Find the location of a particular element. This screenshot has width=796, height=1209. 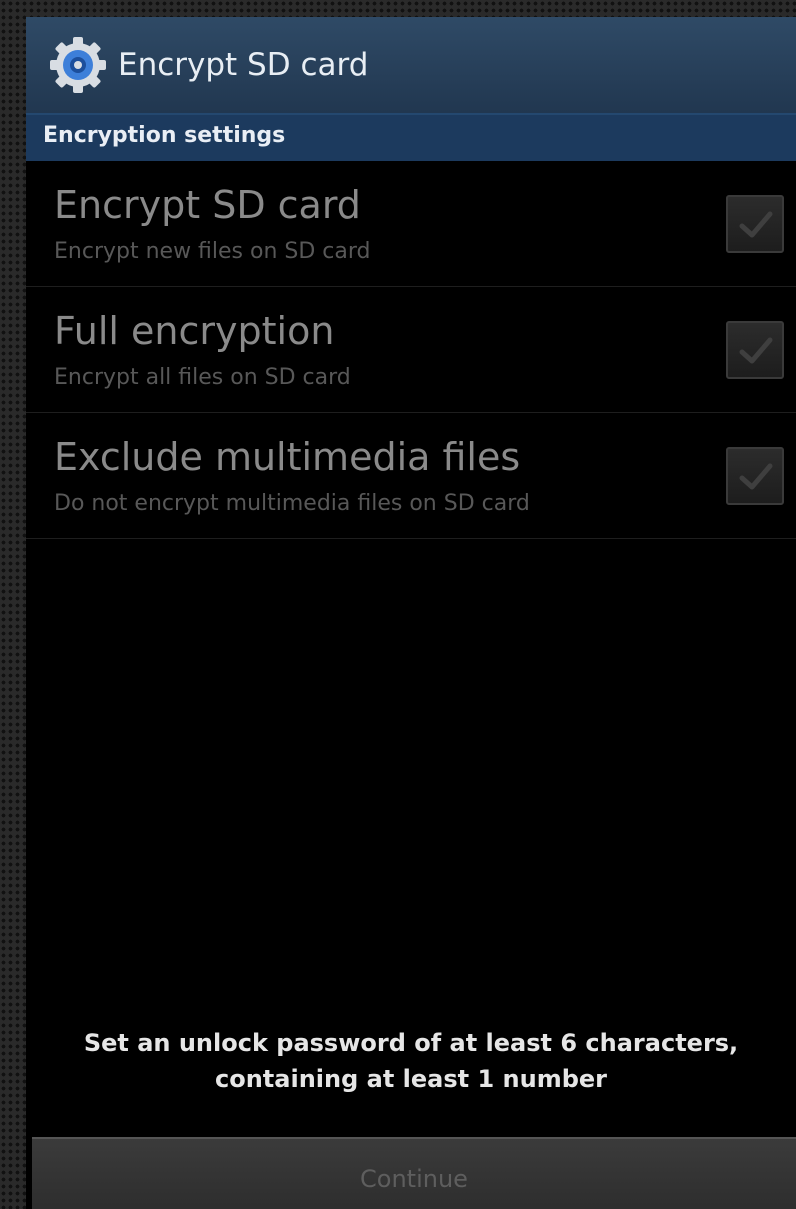

app-title: Encrypt SD card is located at coordinates (243, 65).